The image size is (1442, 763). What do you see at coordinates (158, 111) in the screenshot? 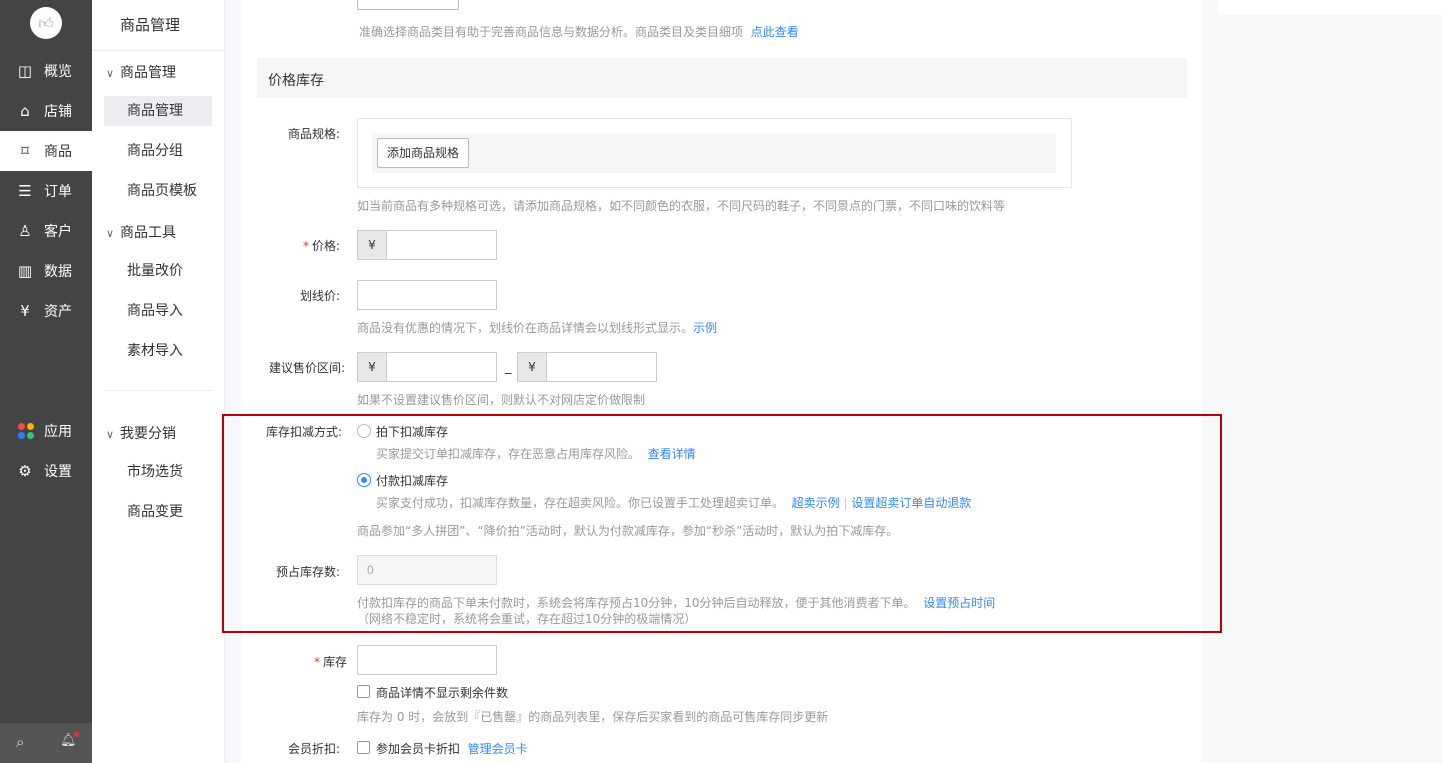
I see `sidebar-item-goods-management: 商品管理` at bounding box center [158, 111].